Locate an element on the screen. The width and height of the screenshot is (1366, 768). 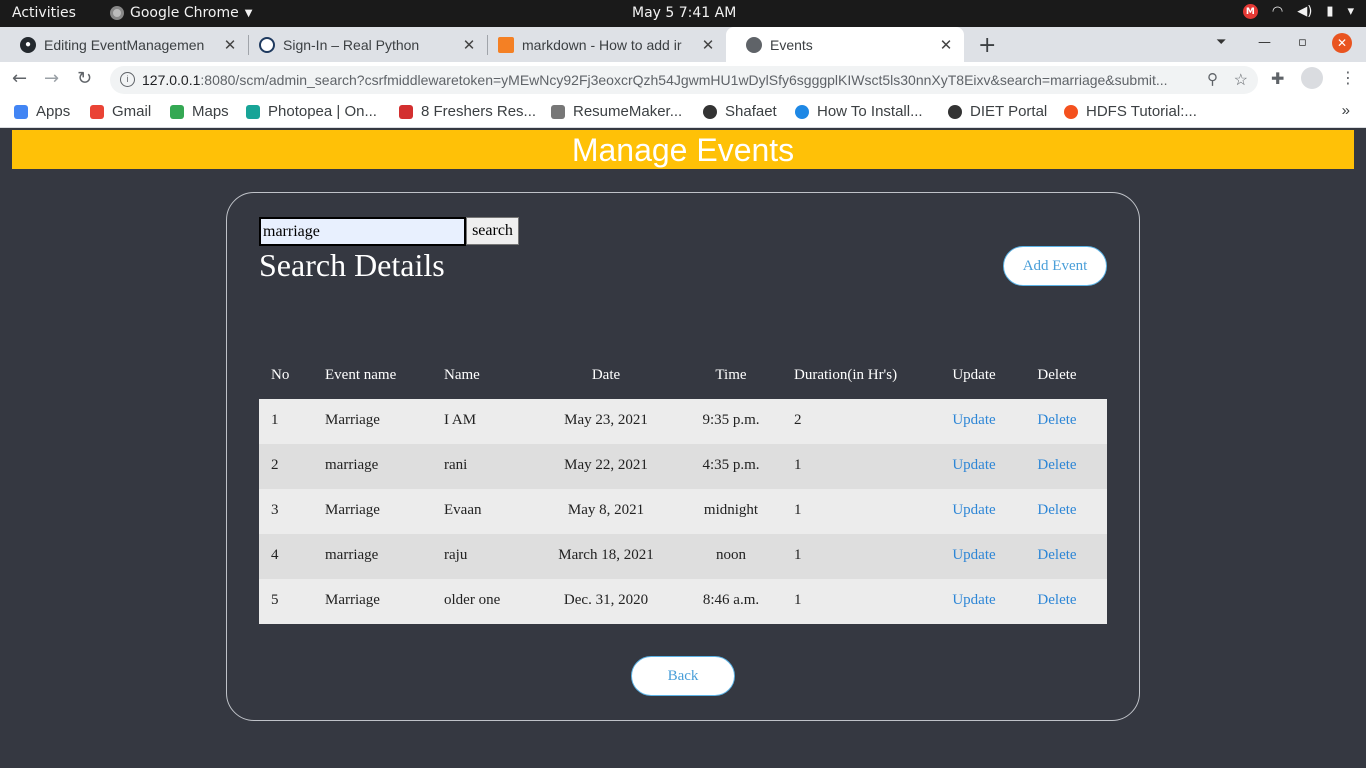
tab-editing-eventmanagement: ● Editing EventManagemen ✕ is located at coordinates (124, 44).